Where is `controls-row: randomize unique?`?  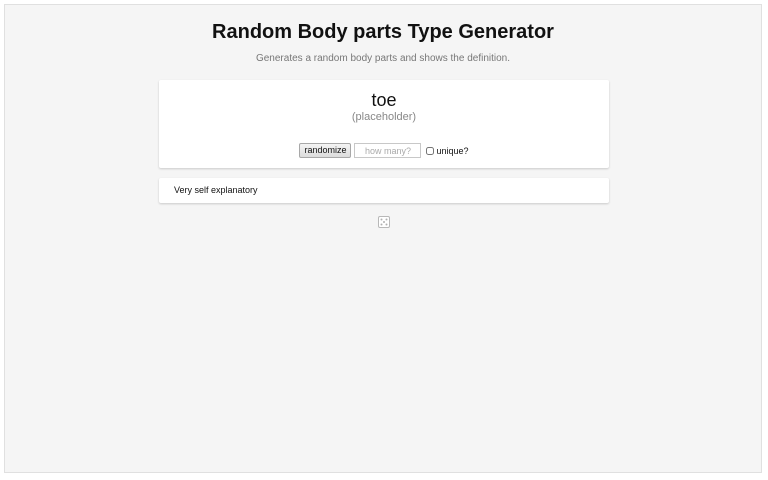 controls-row: randomize unique? is located at coordinates (384, 150).